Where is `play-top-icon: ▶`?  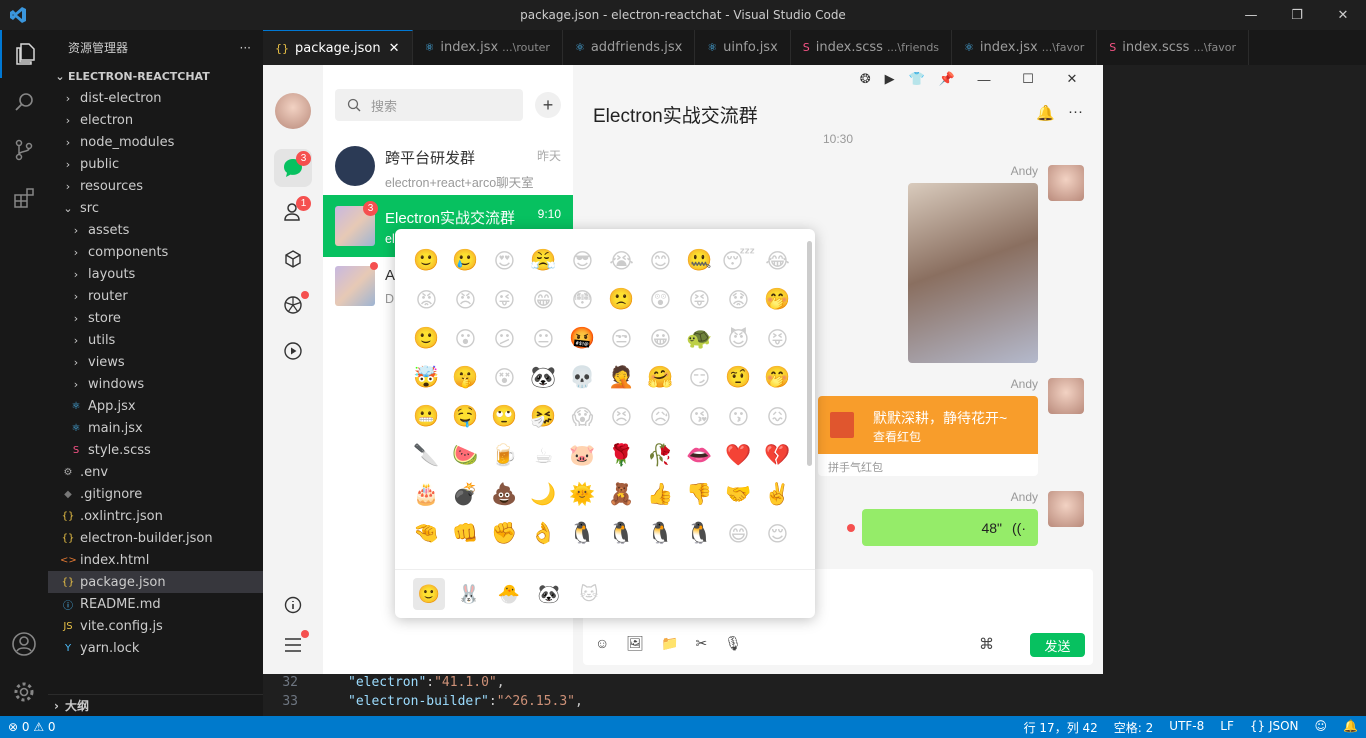 play-top-icon: ▶ is located at coordinates (890, 79).